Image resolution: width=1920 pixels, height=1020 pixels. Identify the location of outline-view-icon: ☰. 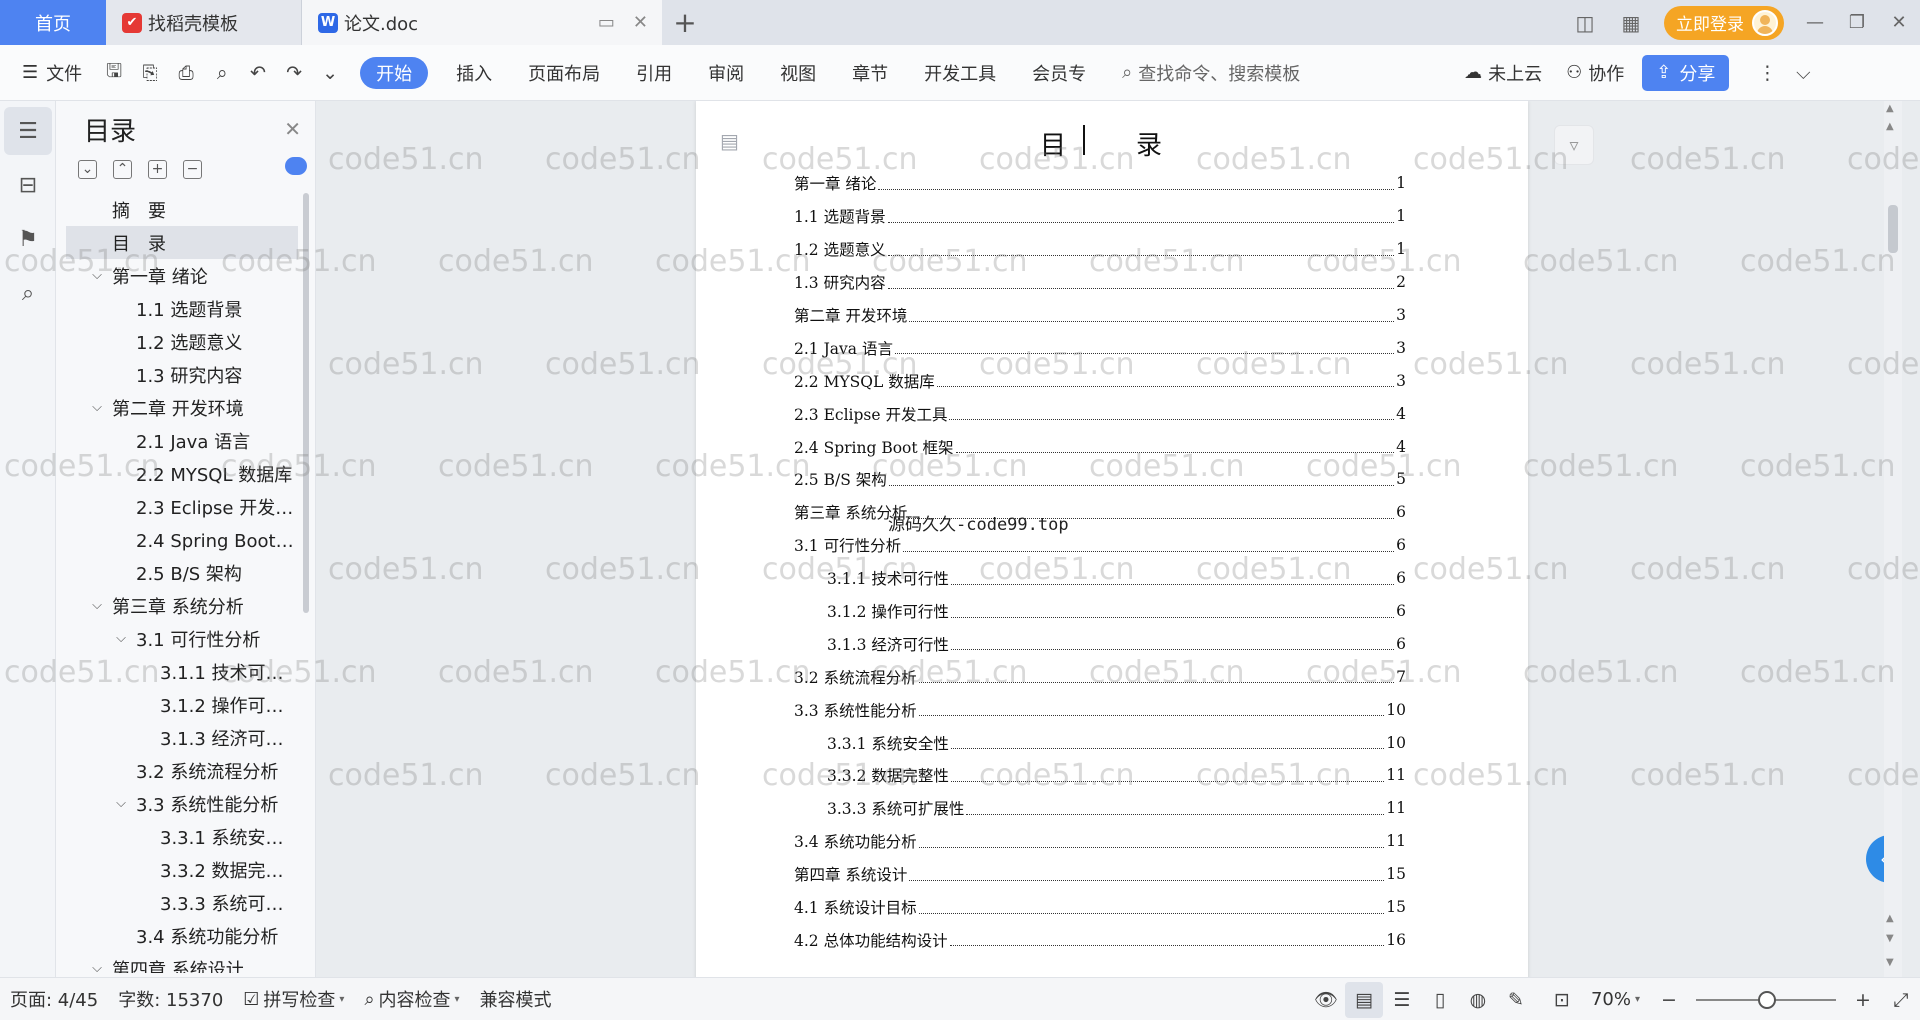
(1402, 1000).